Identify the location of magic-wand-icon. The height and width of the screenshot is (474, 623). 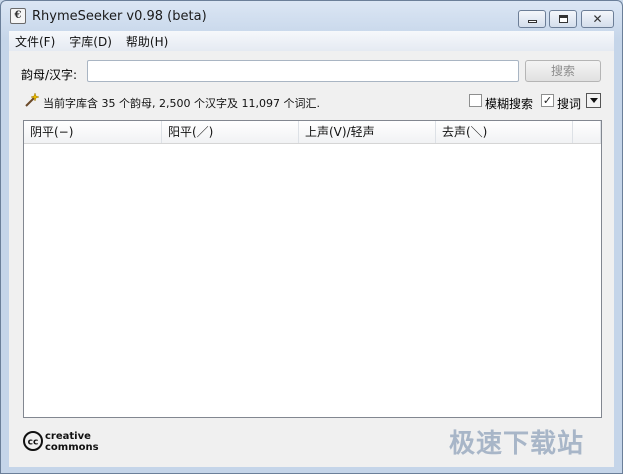
(32, 99).